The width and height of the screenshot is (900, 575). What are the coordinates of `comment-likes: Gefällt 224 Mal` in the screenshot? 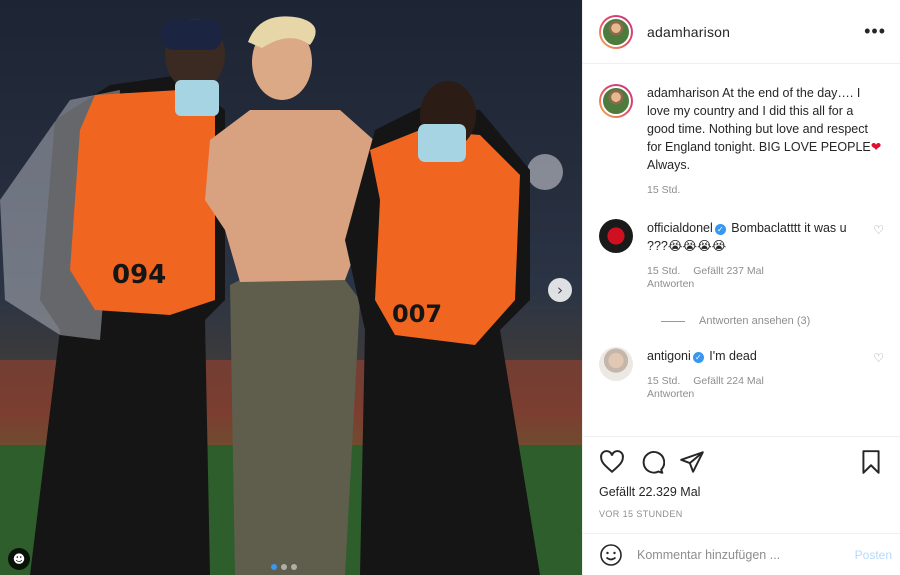 It's located at (728, 381).